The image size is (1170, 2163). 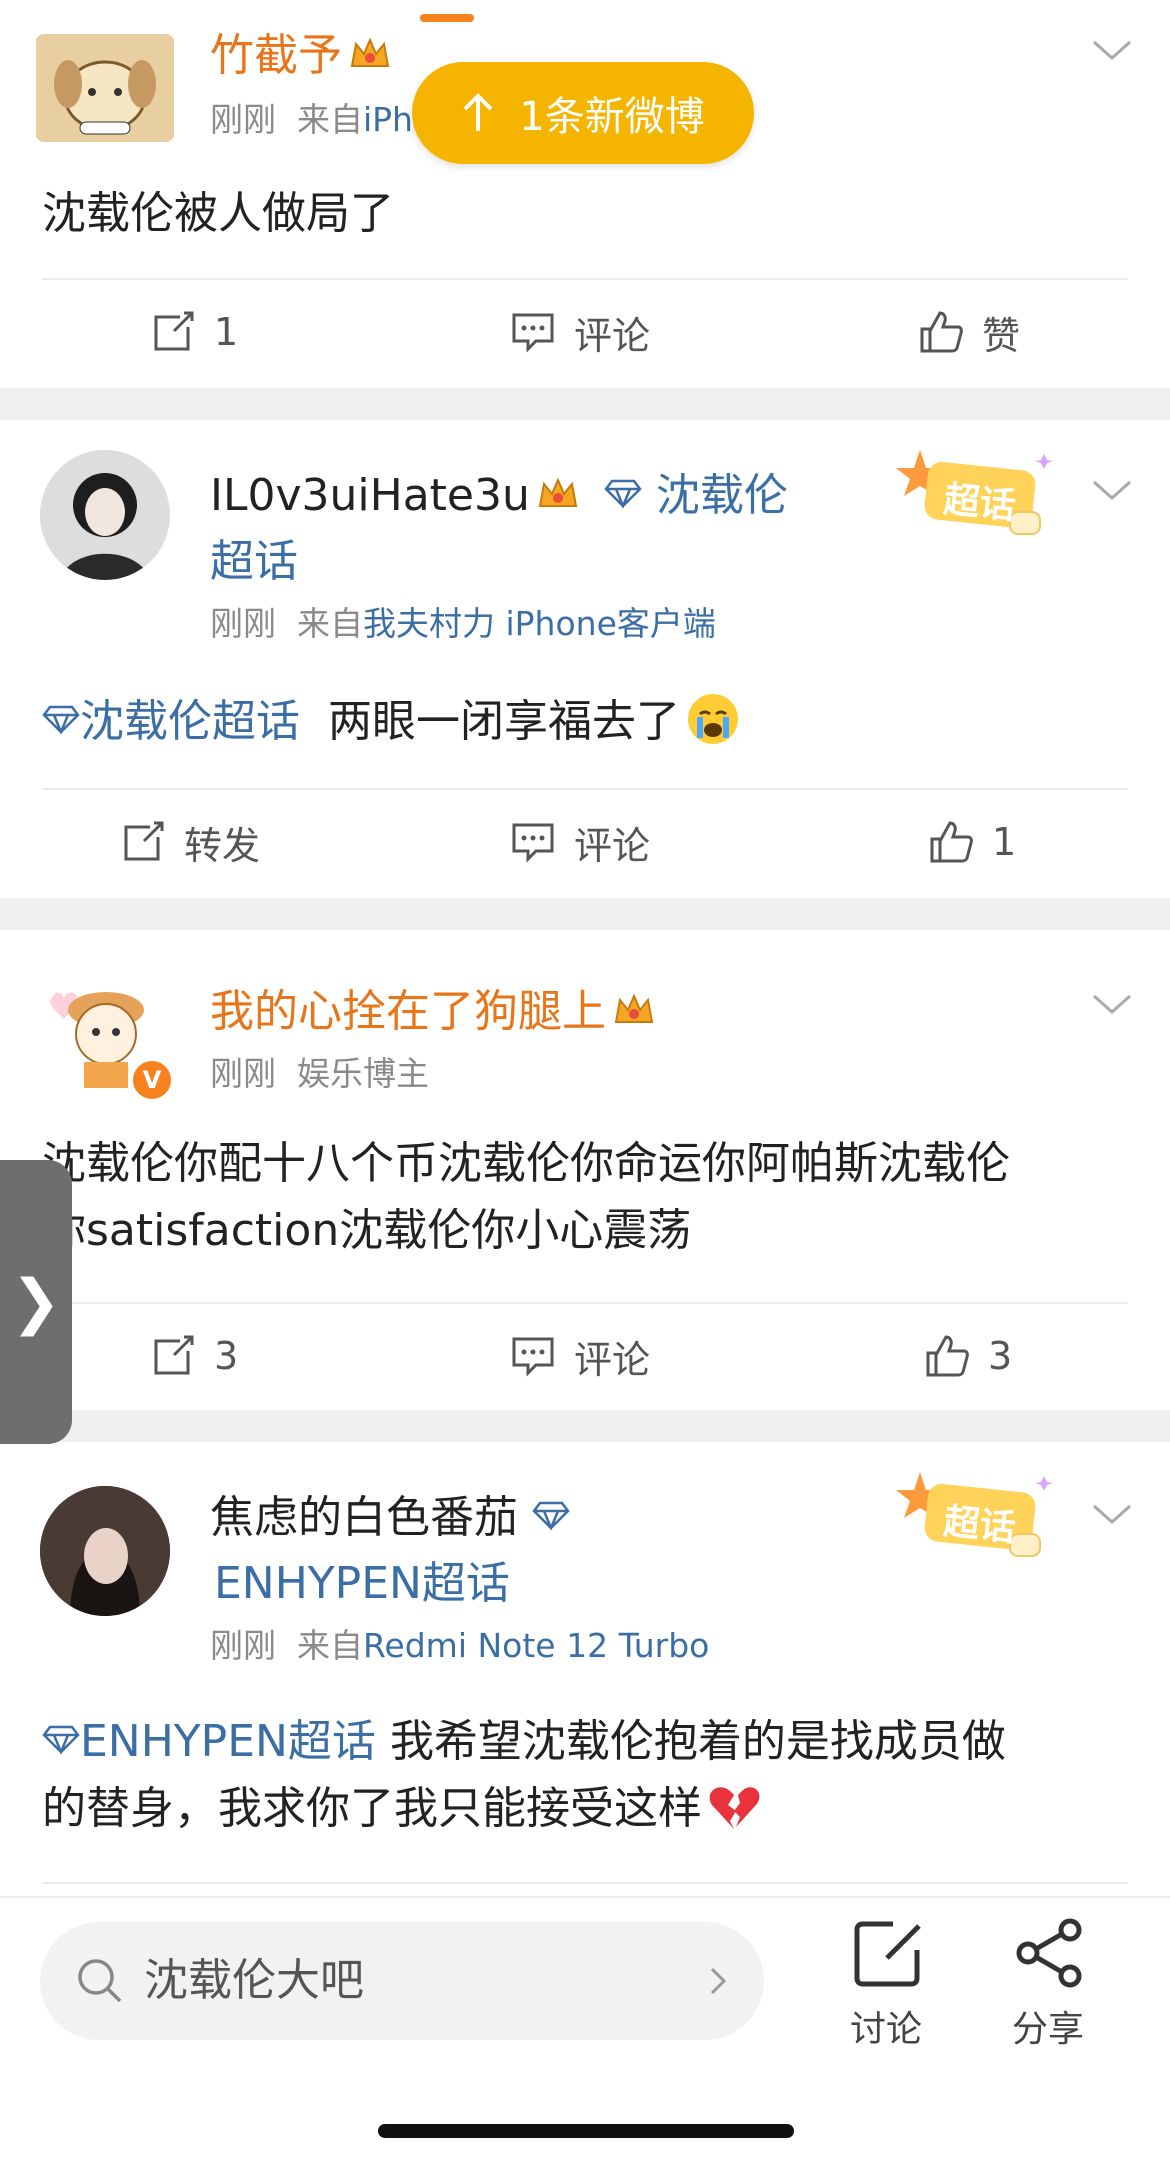 What do you see at coordinates (190, 842) in the screenshot?
I see `repost-button: 转发` at bounding box center [190, 842].